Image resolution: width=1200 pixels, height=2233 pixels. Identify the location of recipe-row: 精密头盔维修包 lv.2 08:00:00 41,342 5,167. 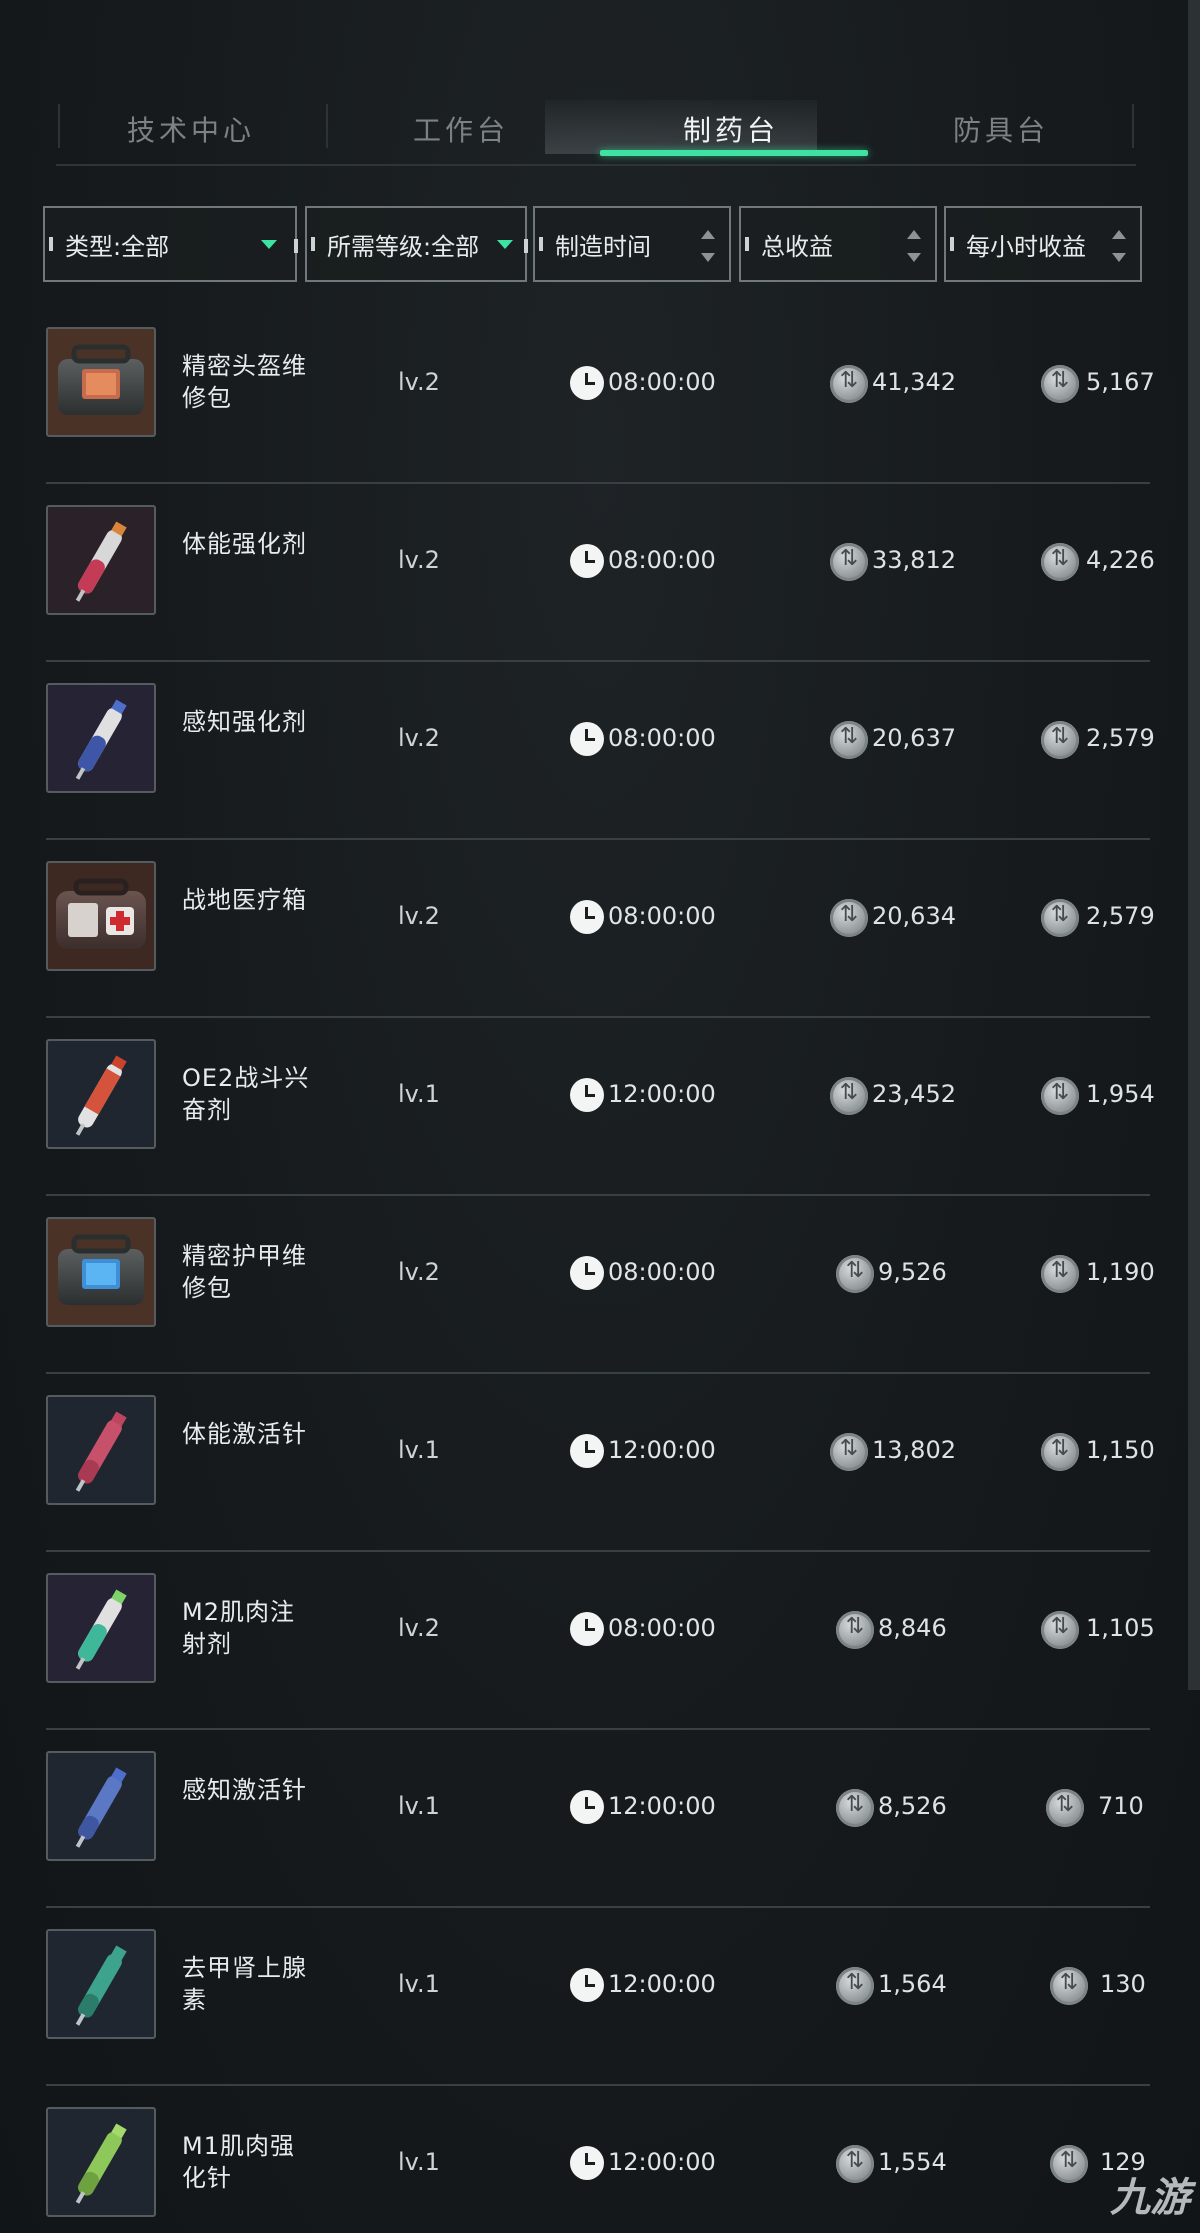
(600, 395).